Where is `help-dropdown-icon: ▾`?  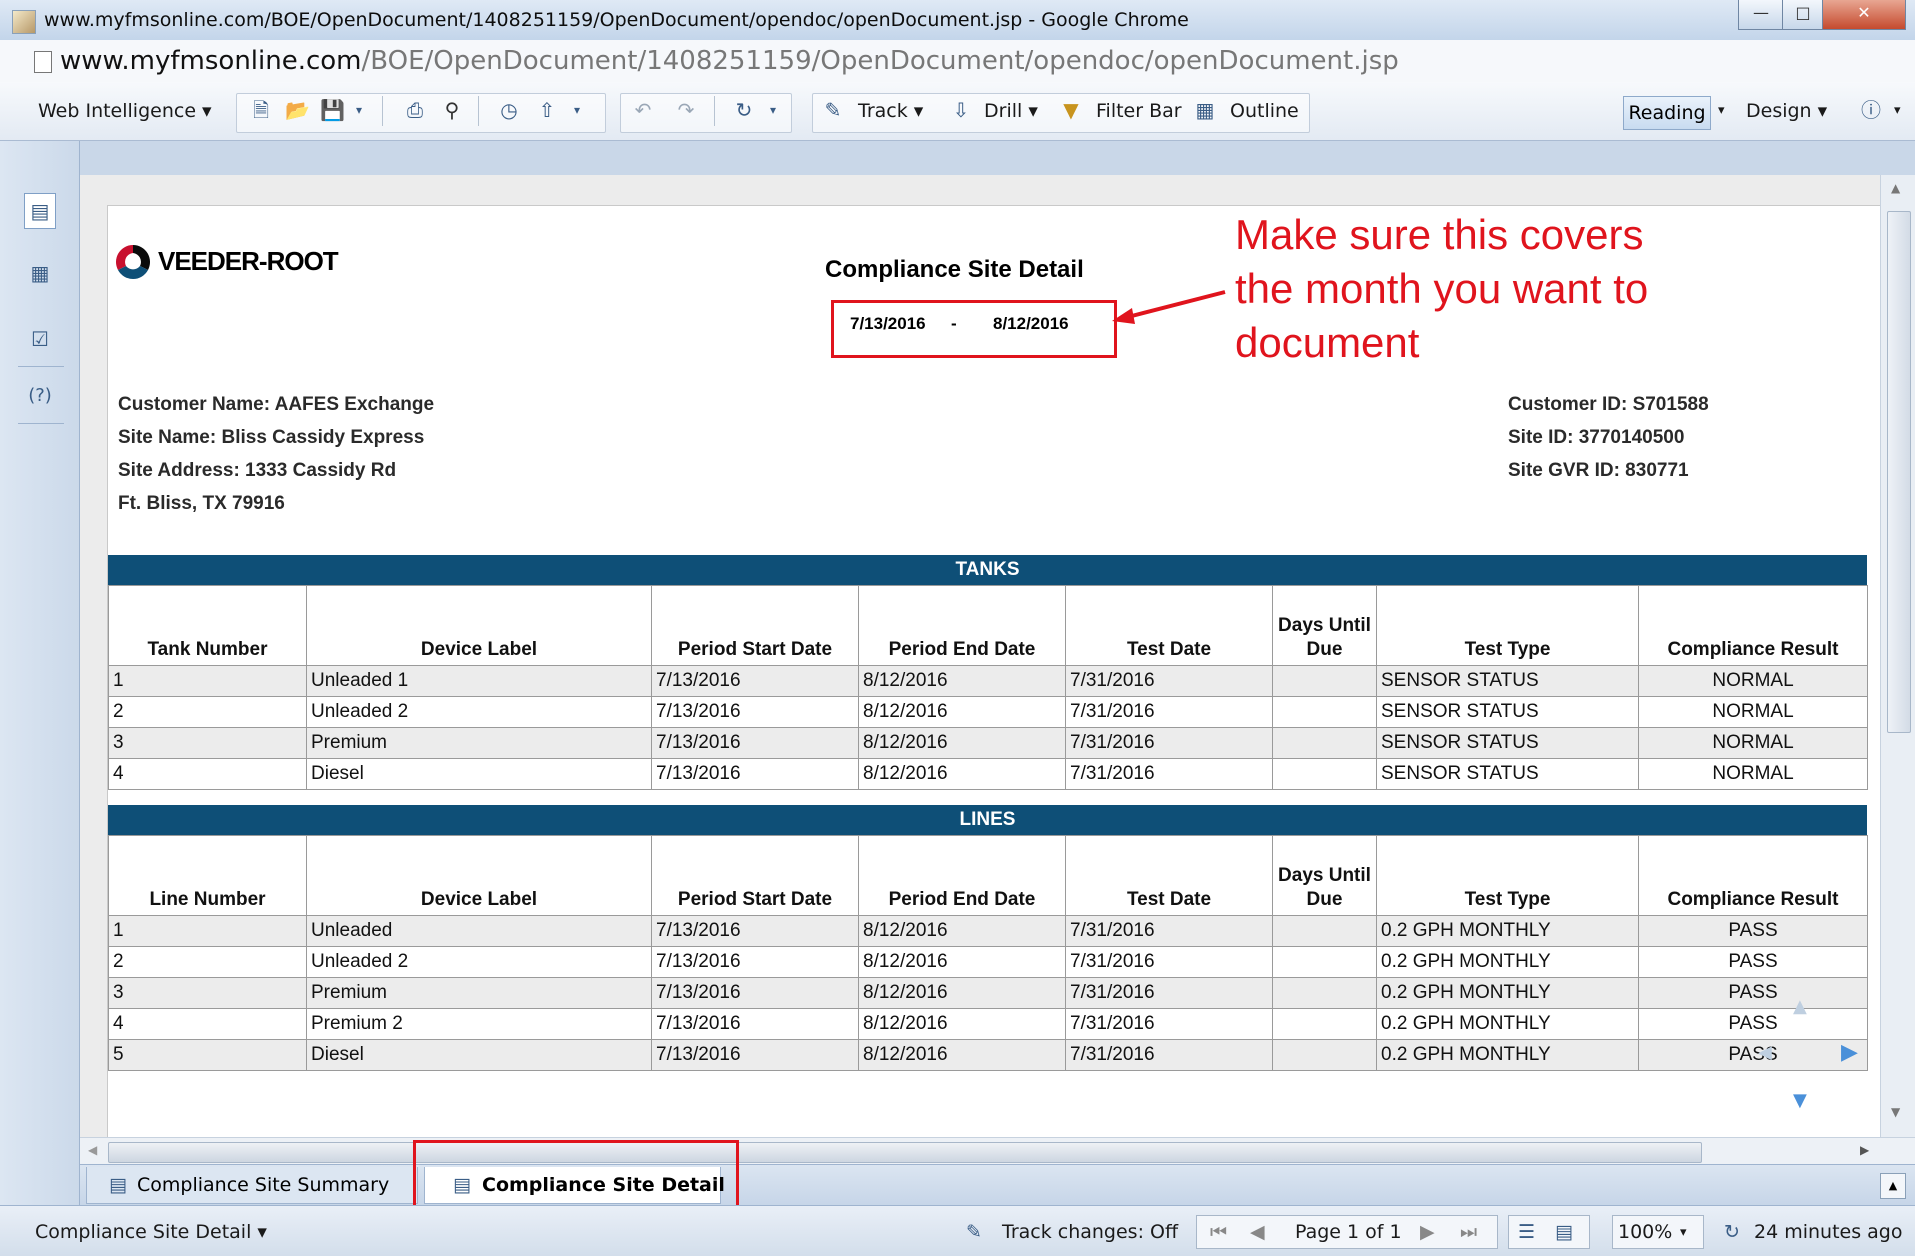
help-dropdown-icon: ▾ is located at coordinates (1897, 110).